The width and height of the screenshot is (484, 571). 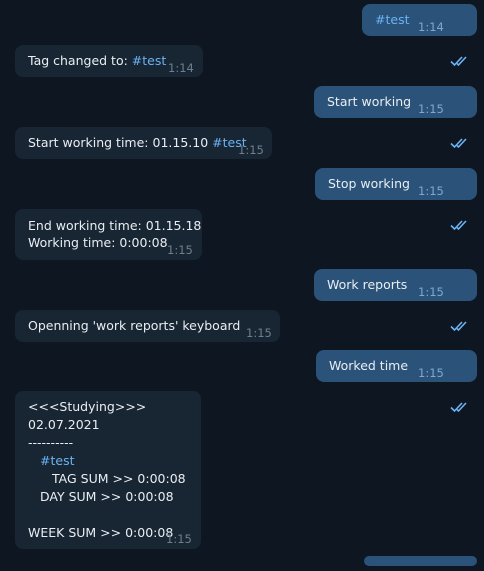 I want to click on message-outgoing-partial, so click(x=420, y=561).